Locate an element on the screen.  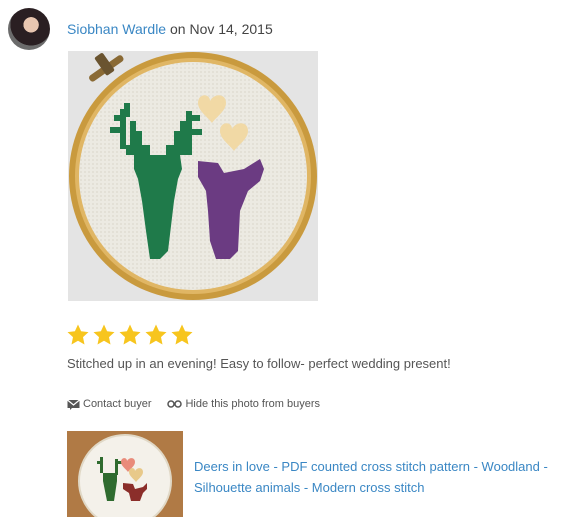
contact-buyer-link: Contact buyer is located at coordinates (109, 404).